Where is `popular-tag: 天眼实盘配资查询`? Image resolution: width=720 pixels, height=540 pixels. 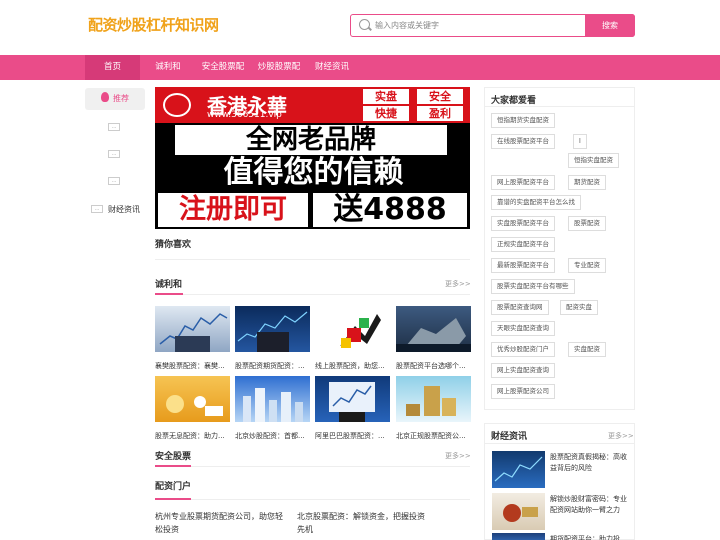
popular-tag: 天眼实盘配资查询 is located at coordinates (523, 328).